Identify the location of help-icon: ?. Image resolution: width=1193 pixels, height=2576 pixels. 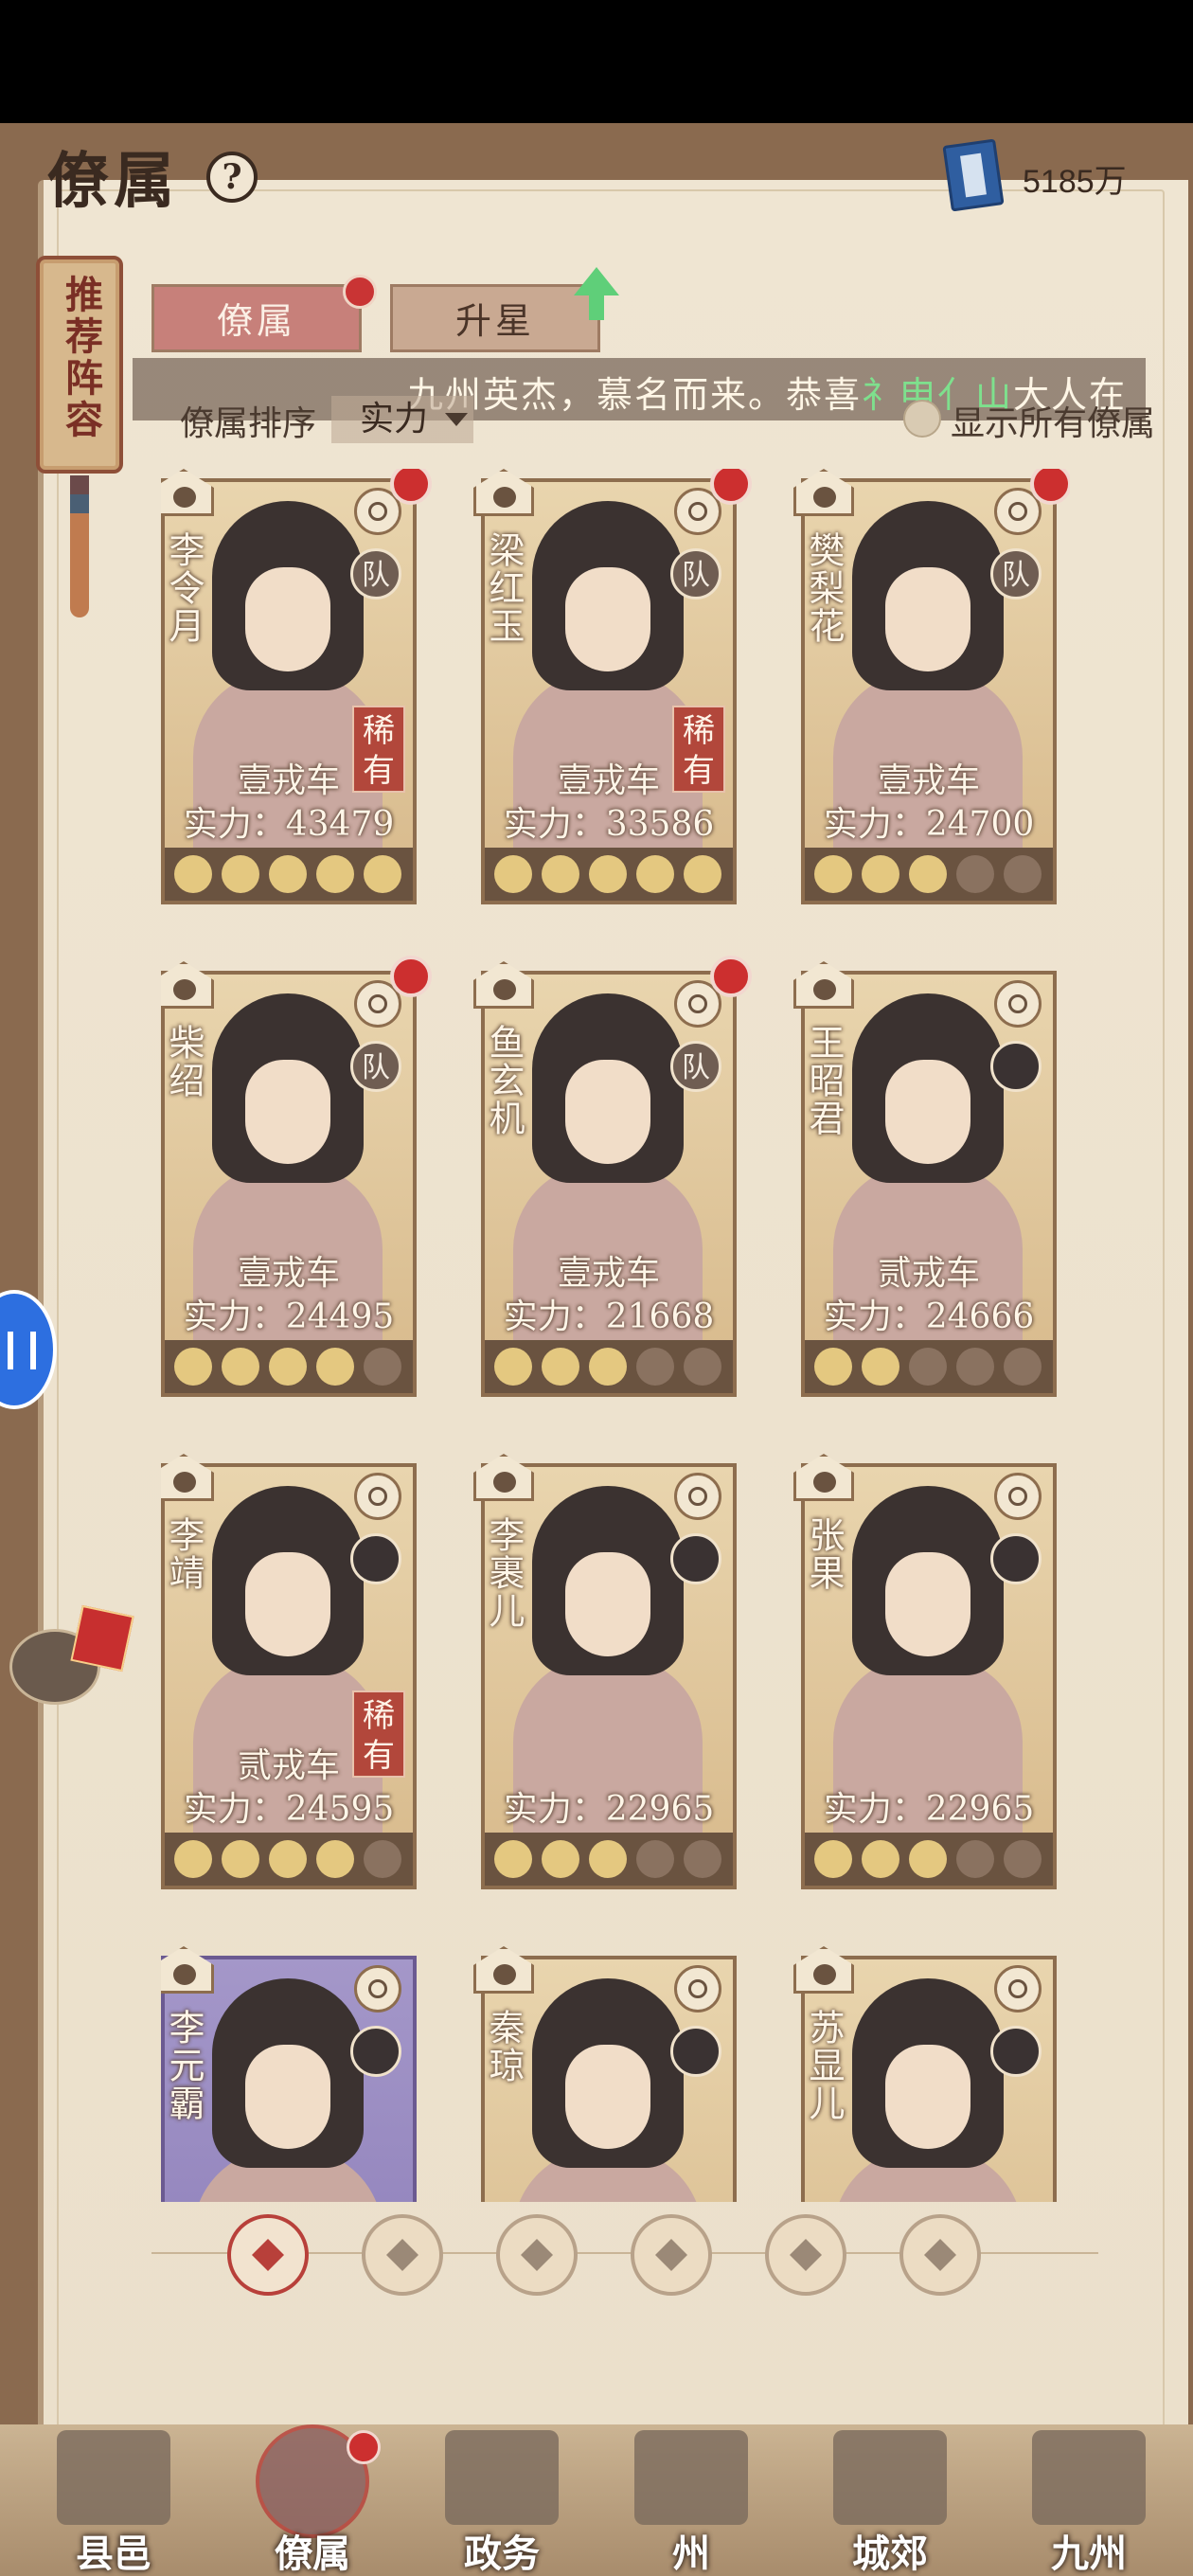
(232, 177).